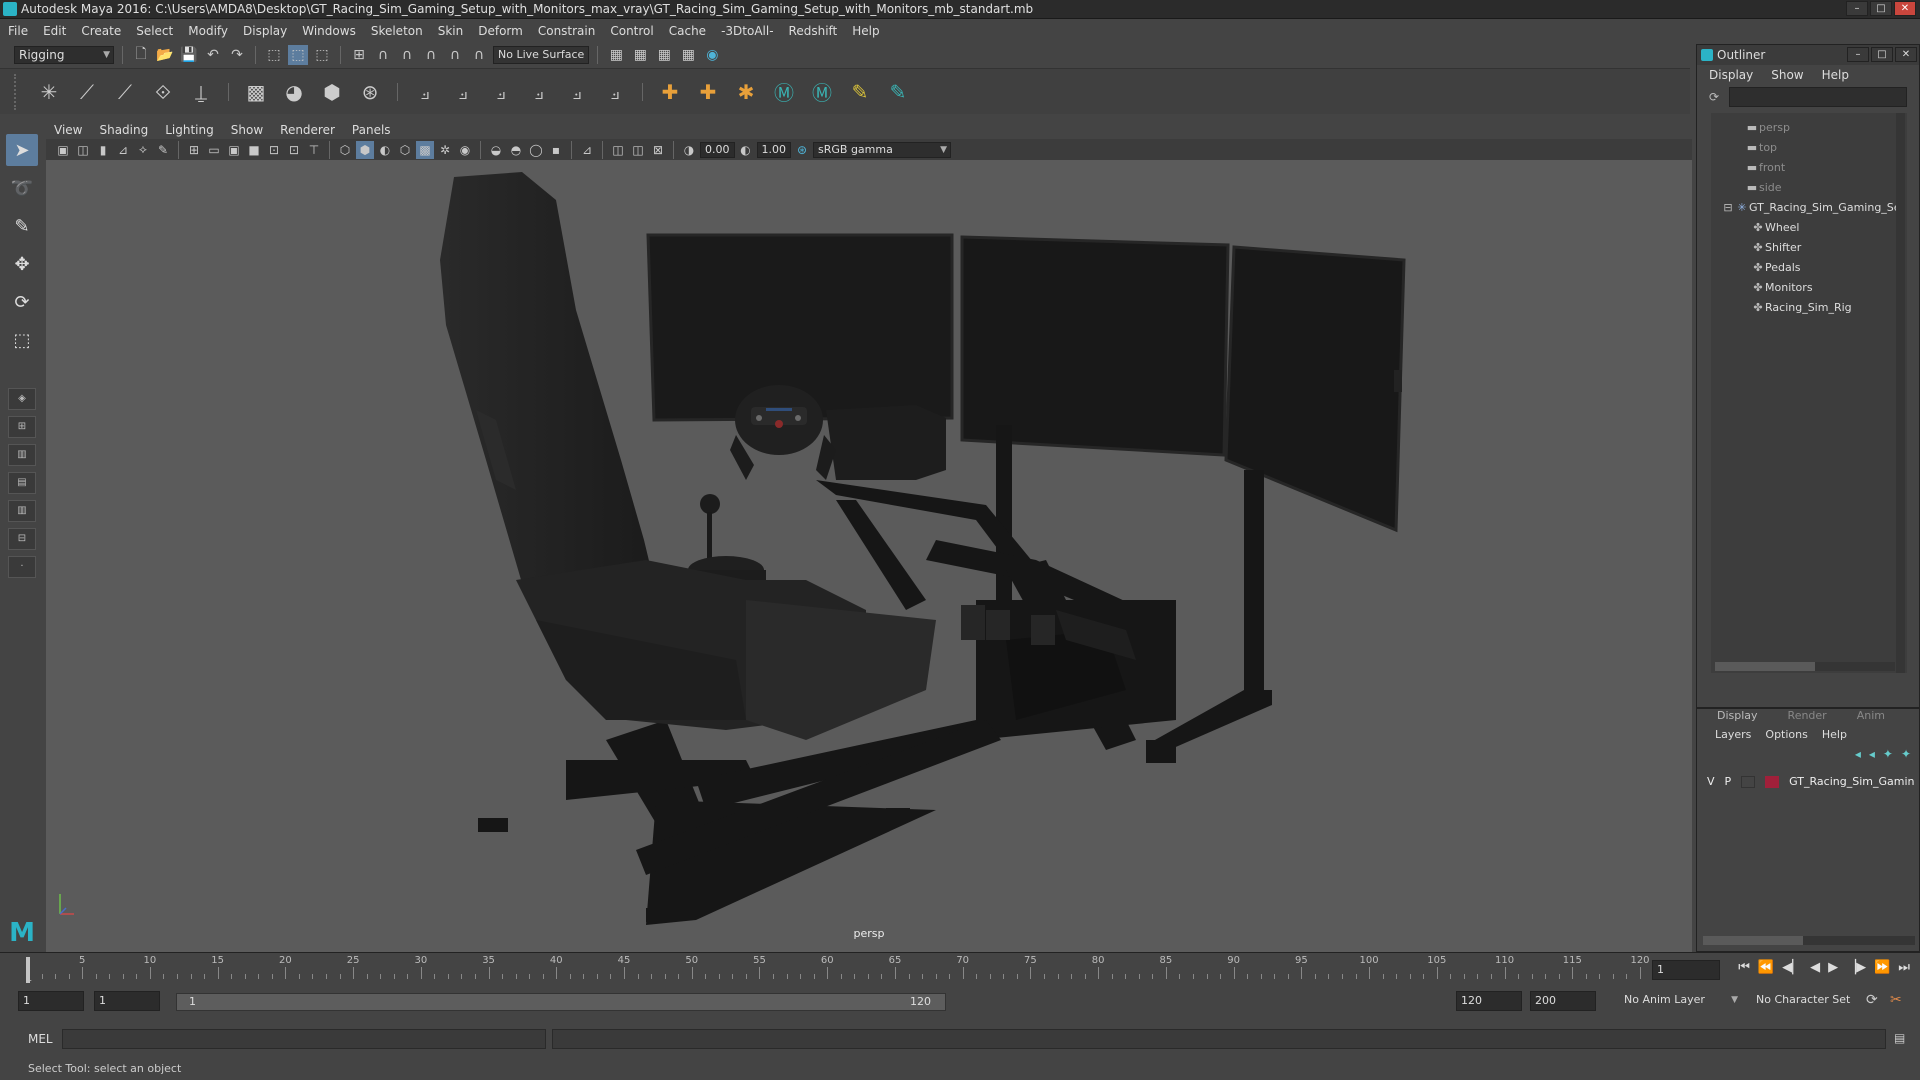 Image resolution: width=1920 pixels, height=1080 pixels. Describe the element at coordinates (1809, 307) in the screenshot. I see `outliner-item-racing-sim-rig: ✤ Racing_Sim_Rig` at that location.